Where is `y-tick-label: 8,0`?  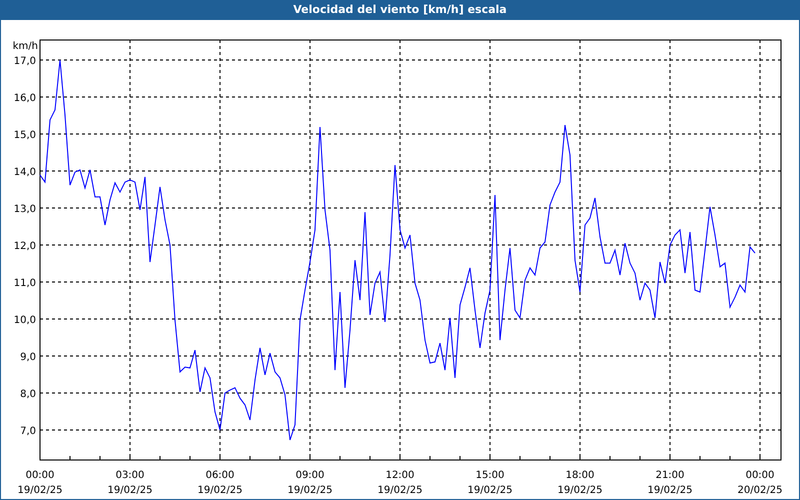
y-tick-label: 8,0 is located at coordinates (28, 394).